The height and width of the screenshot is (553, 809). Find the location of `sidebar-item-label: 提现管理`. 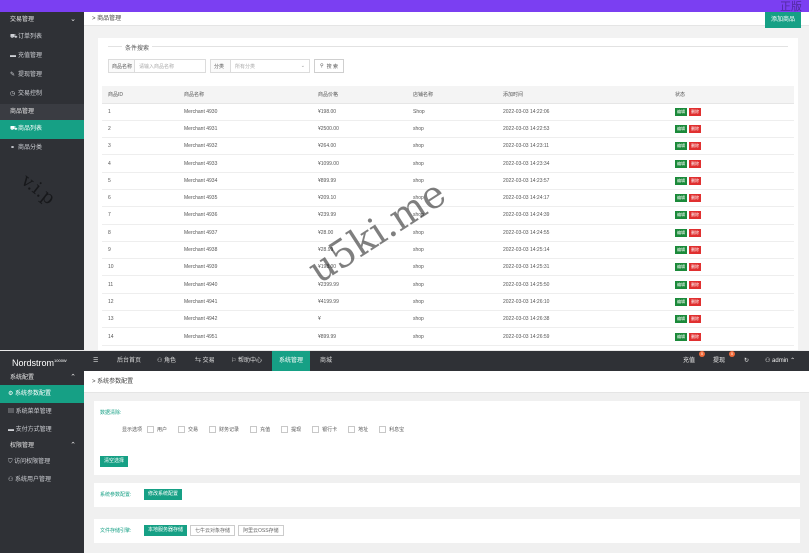

sidebar-item-label: 提现管理 is located at coordinates (30, 75).